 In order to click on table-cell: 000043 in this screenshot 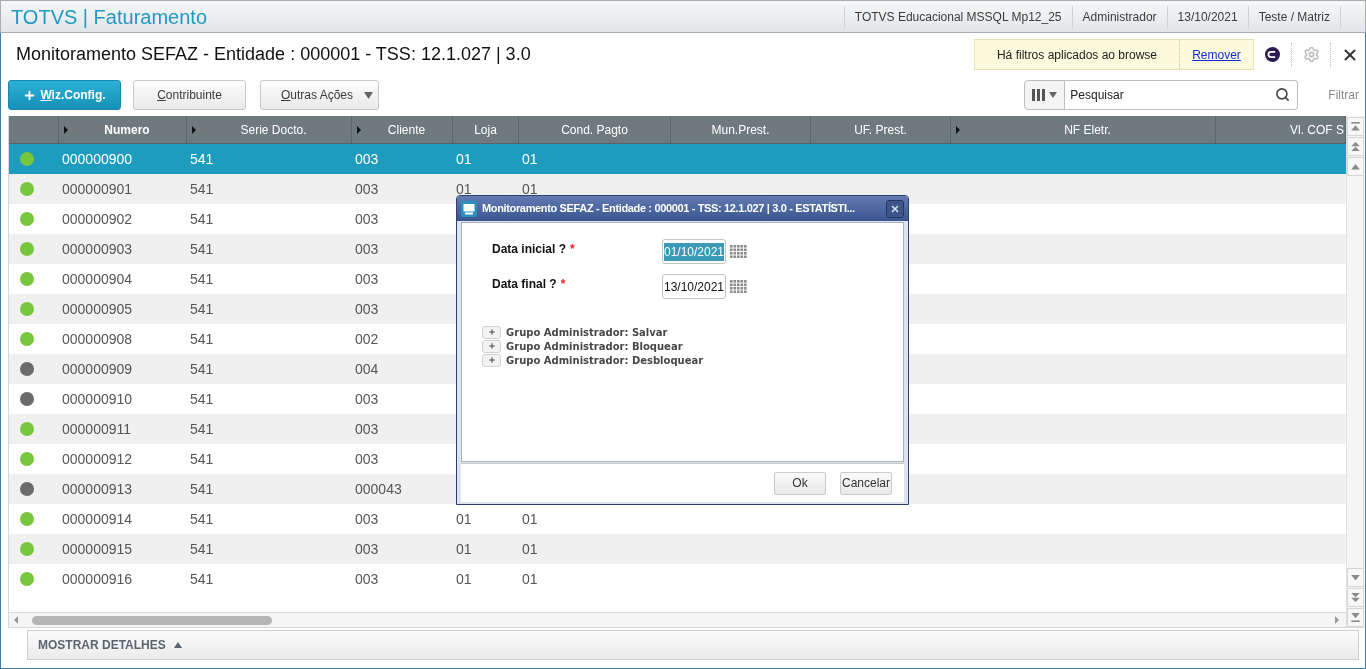, I will do `click(378, 489)`.